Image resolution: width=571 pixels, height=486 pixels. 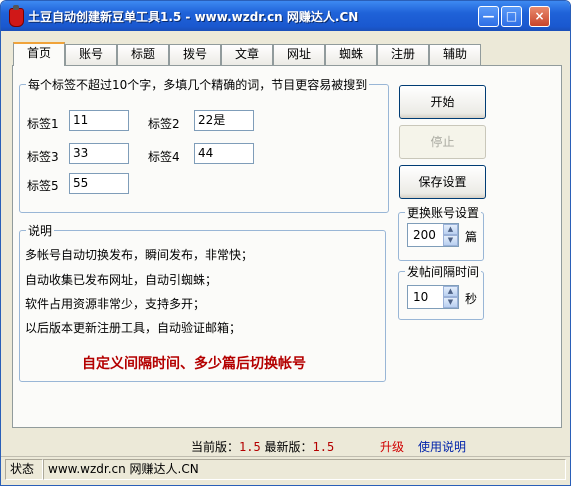 I want to click on close-button: ×, so click(x=539, y=16).